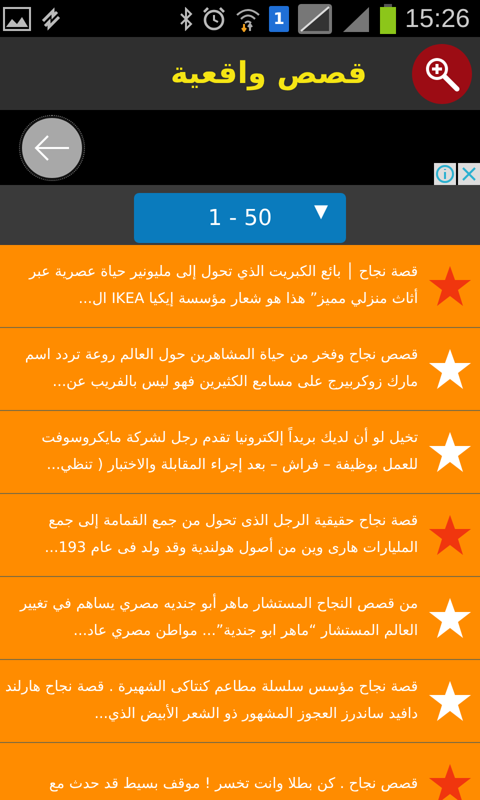  Describe the element at coordinates (437, 18) in the screenshot. I see `clock-time: 15:26` at that location.